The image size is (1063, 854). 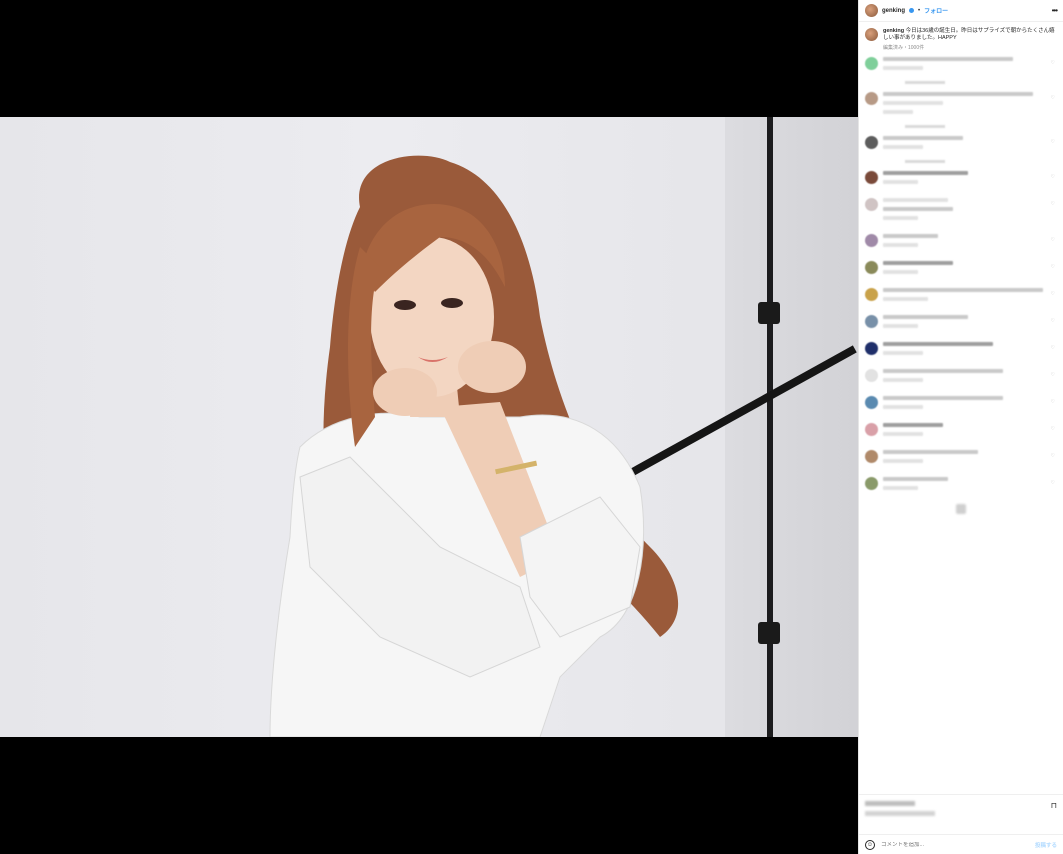 What do you see at coordinates (912, 10) in the screenshot?
I see `verified-icon` at bounding box center [912, 10].